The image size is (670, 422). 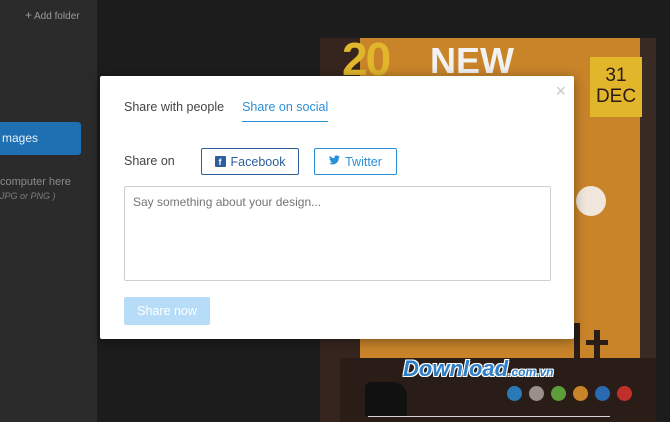 I want to click on poster-underline, so click(x=489, y=416).